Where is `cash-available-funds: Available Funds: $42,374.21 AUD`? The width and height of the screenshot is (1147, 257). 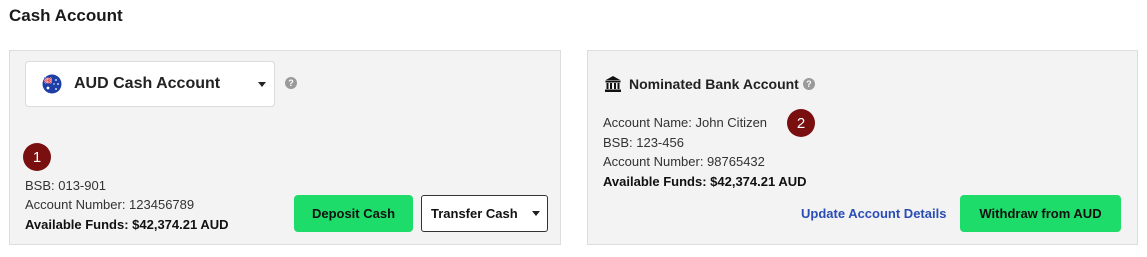
cash-available-funds: Available Funds: $42,374.21 AUD is located at coordinates (127, 224).